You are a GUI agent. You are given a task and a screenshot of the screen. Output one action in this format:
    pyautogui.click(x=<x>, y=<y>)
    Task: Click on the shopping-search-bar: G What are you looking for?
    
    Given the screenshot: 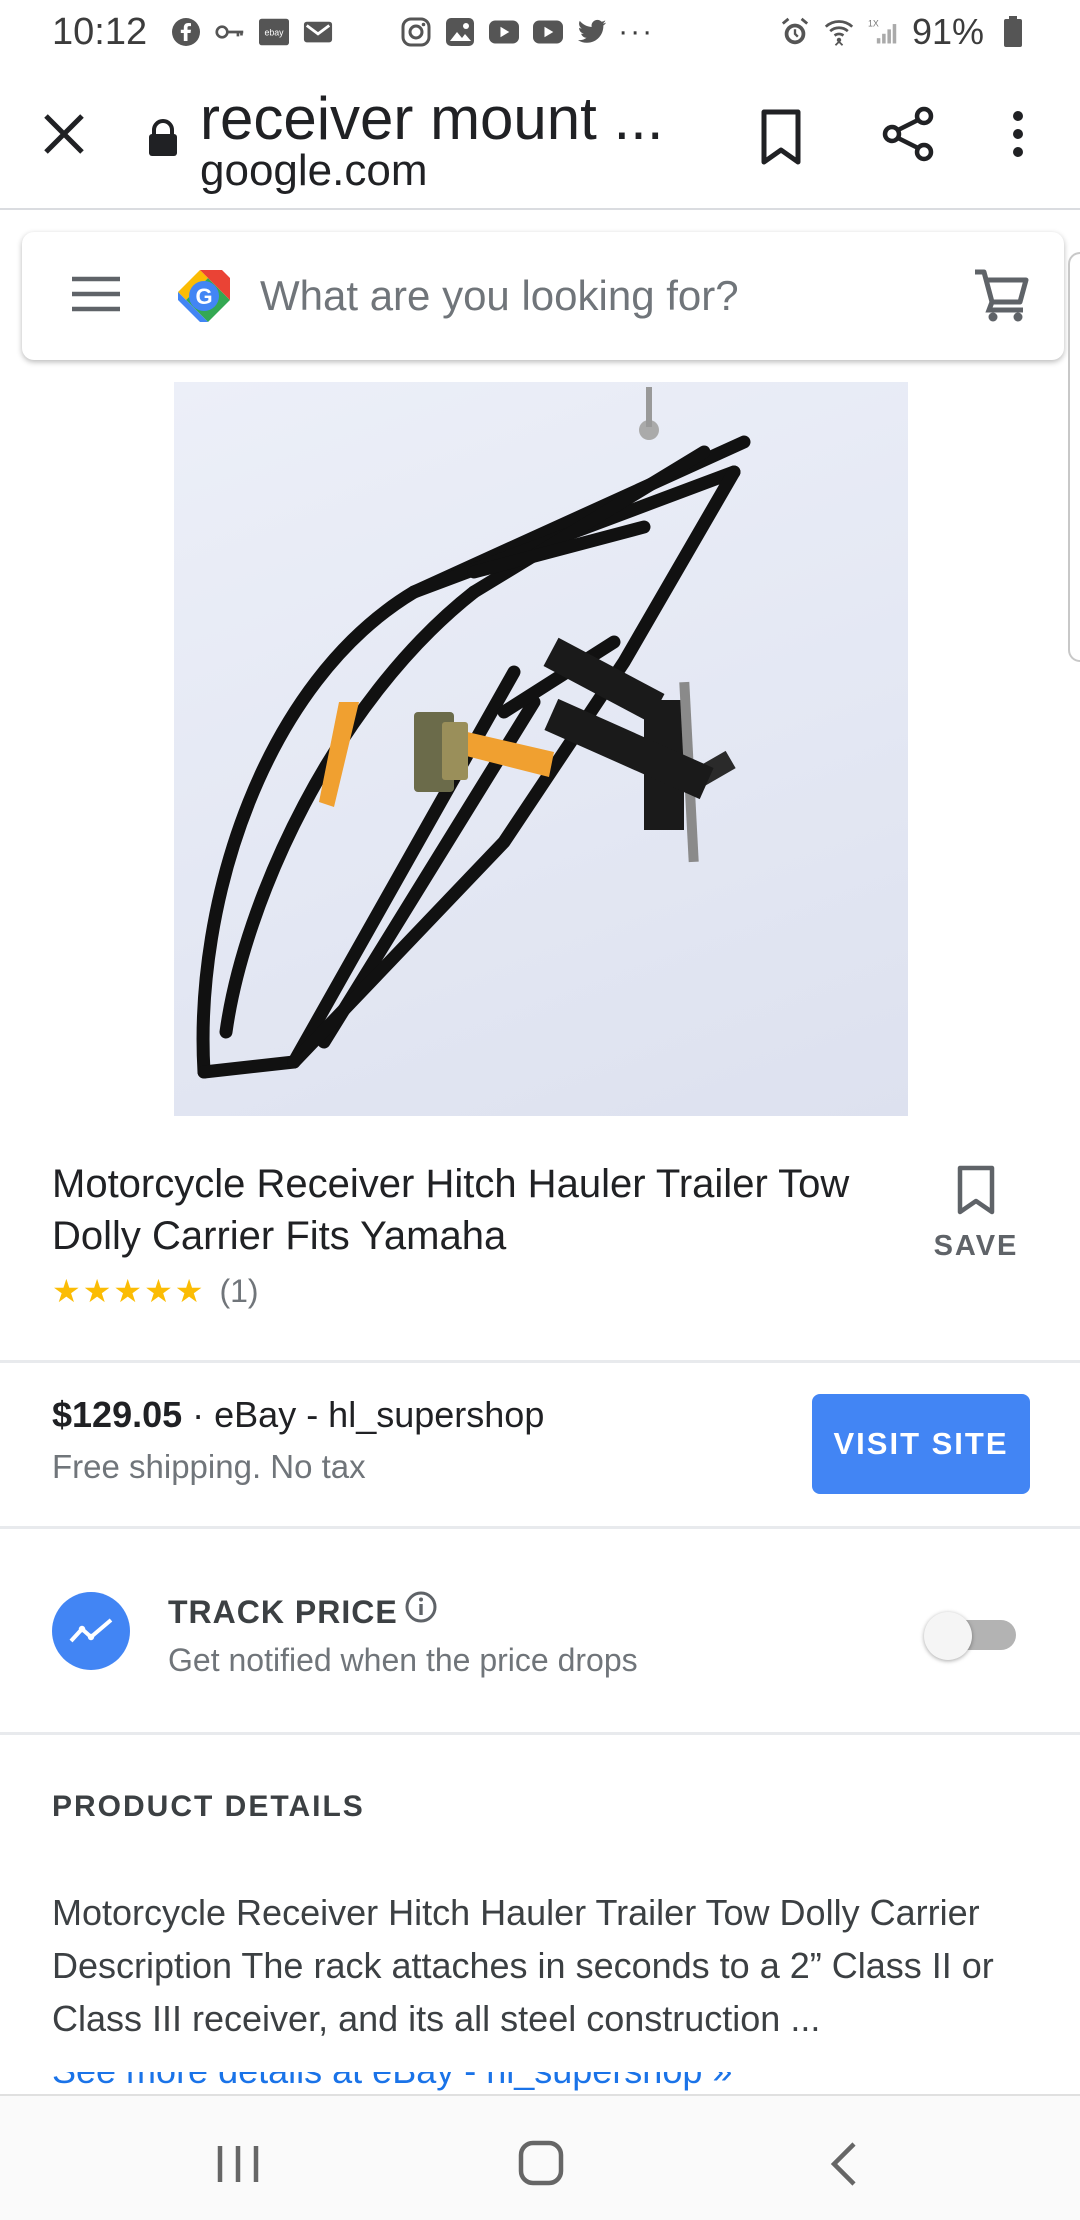 What is the action you would take?
    pyautogui.click(x=543, y=296)
    